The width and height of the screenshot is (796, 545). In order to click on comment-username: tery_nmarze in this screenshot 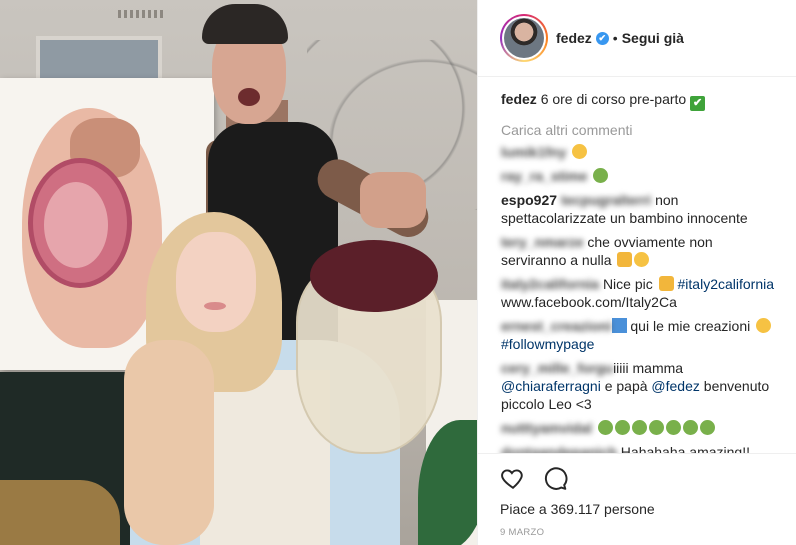, I will do `click(542, 242)`.